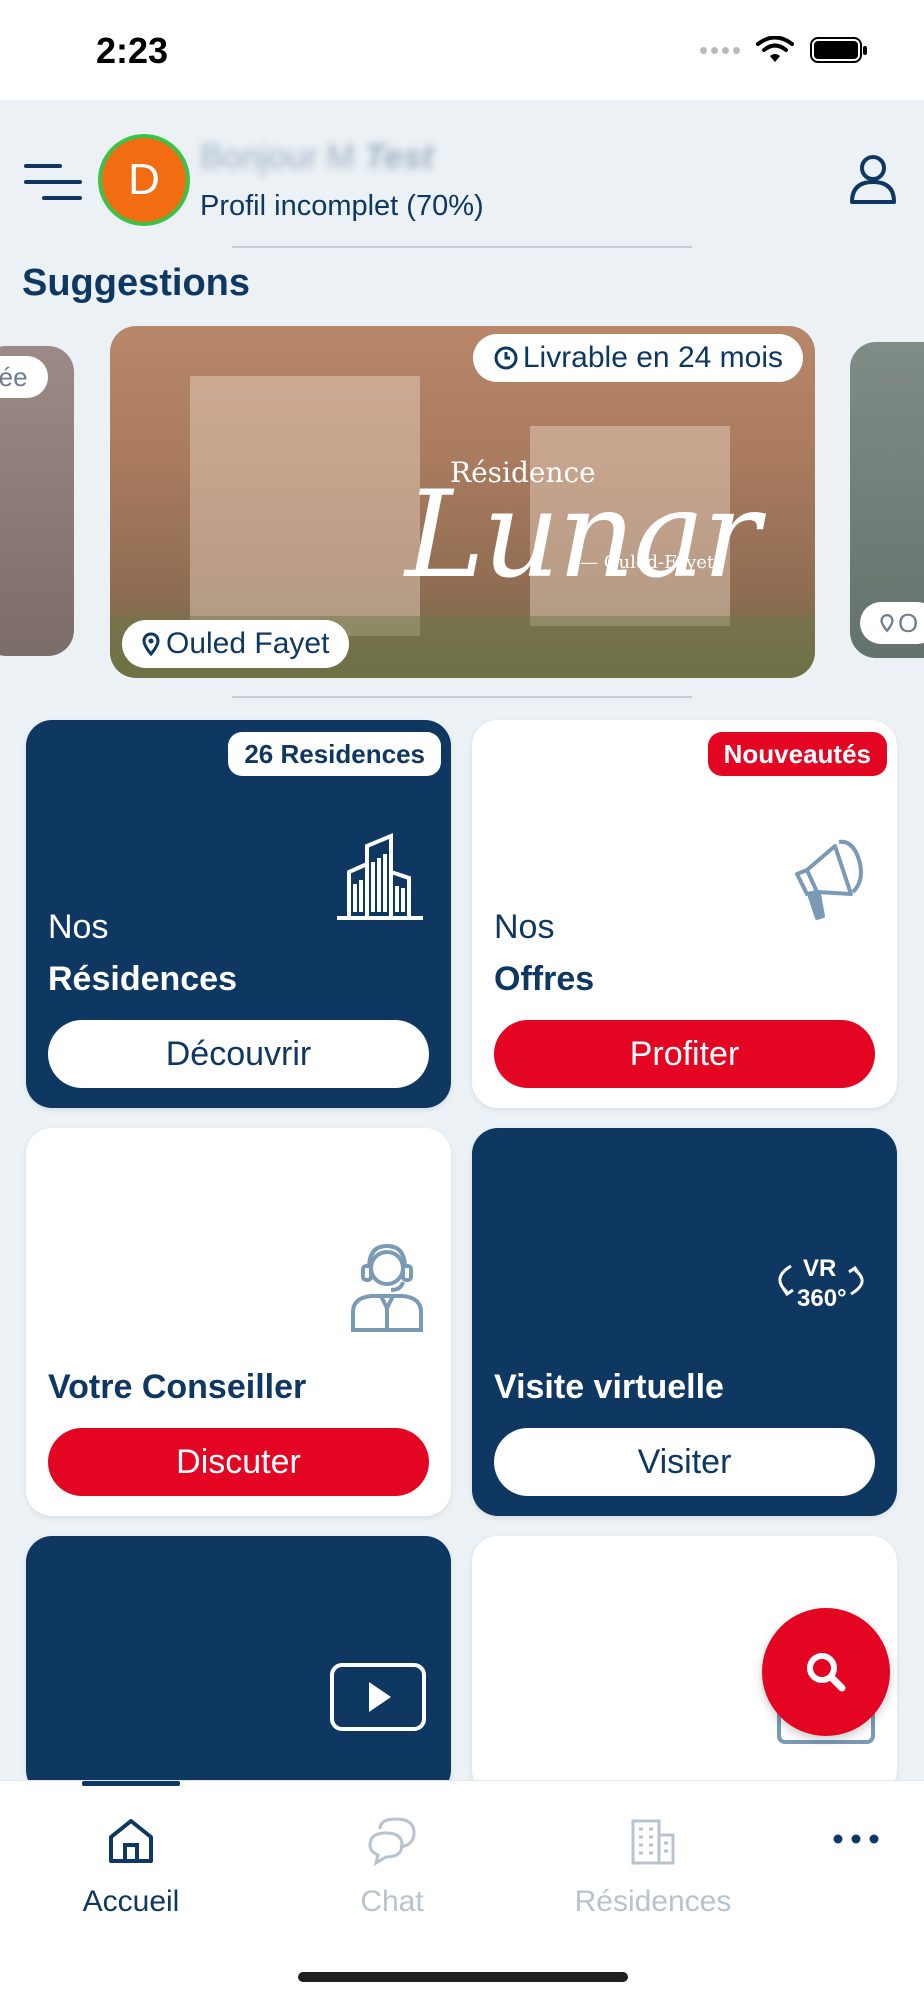 The width and height of the screenshot is (924, 2000). Describe the element at coordinates (887, 500) in the screenshot. I see `suggestion-card-next: O` at that location.